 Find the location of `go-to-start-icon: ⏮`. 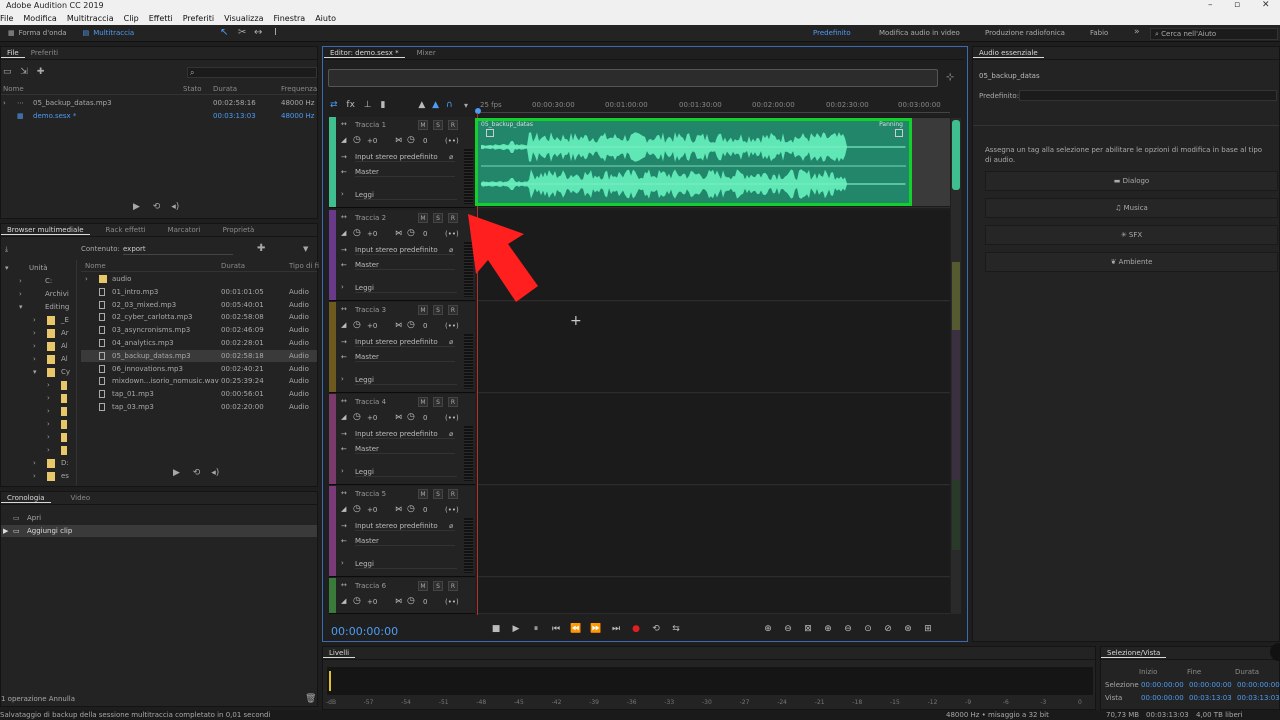

go-to-start-icon: ⏮ is located at coordinates (556, 629).